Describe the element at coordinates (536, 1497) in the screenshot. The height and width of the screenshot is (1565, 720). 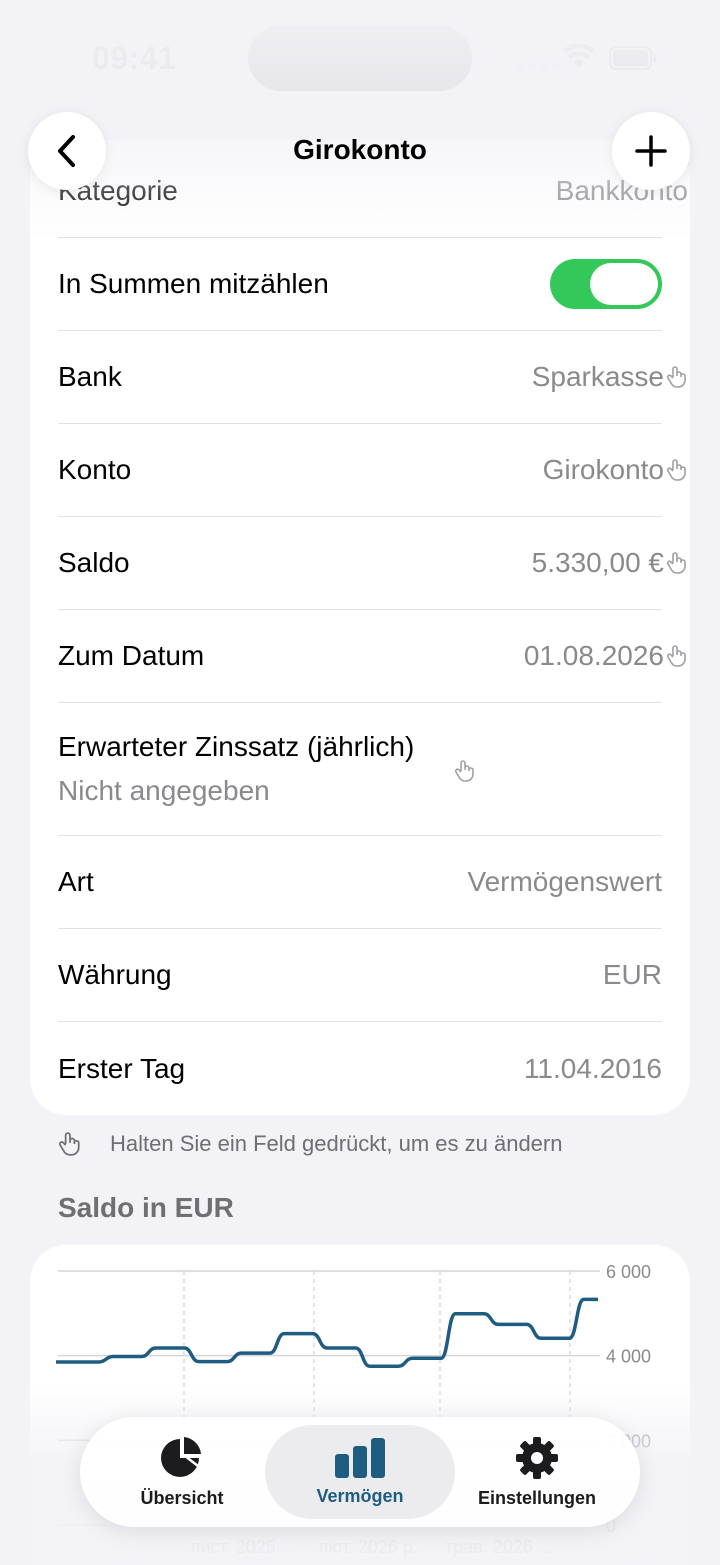
I see `tab-settings-label: Einstellungen` at that location.